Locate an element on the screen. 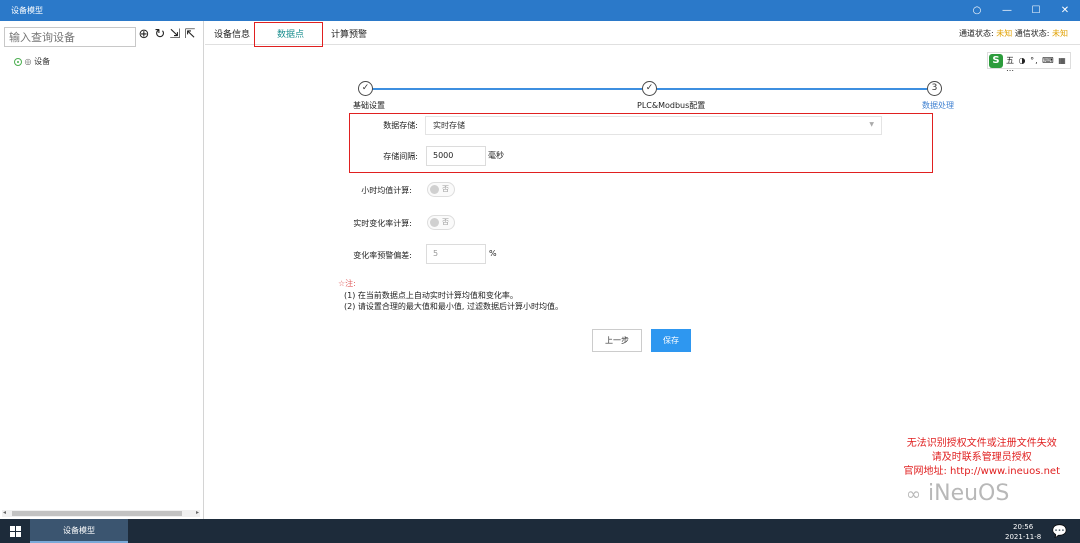 The image size is (1080, 543). layers-icon: ◎ is located at coordinates (28, 61).